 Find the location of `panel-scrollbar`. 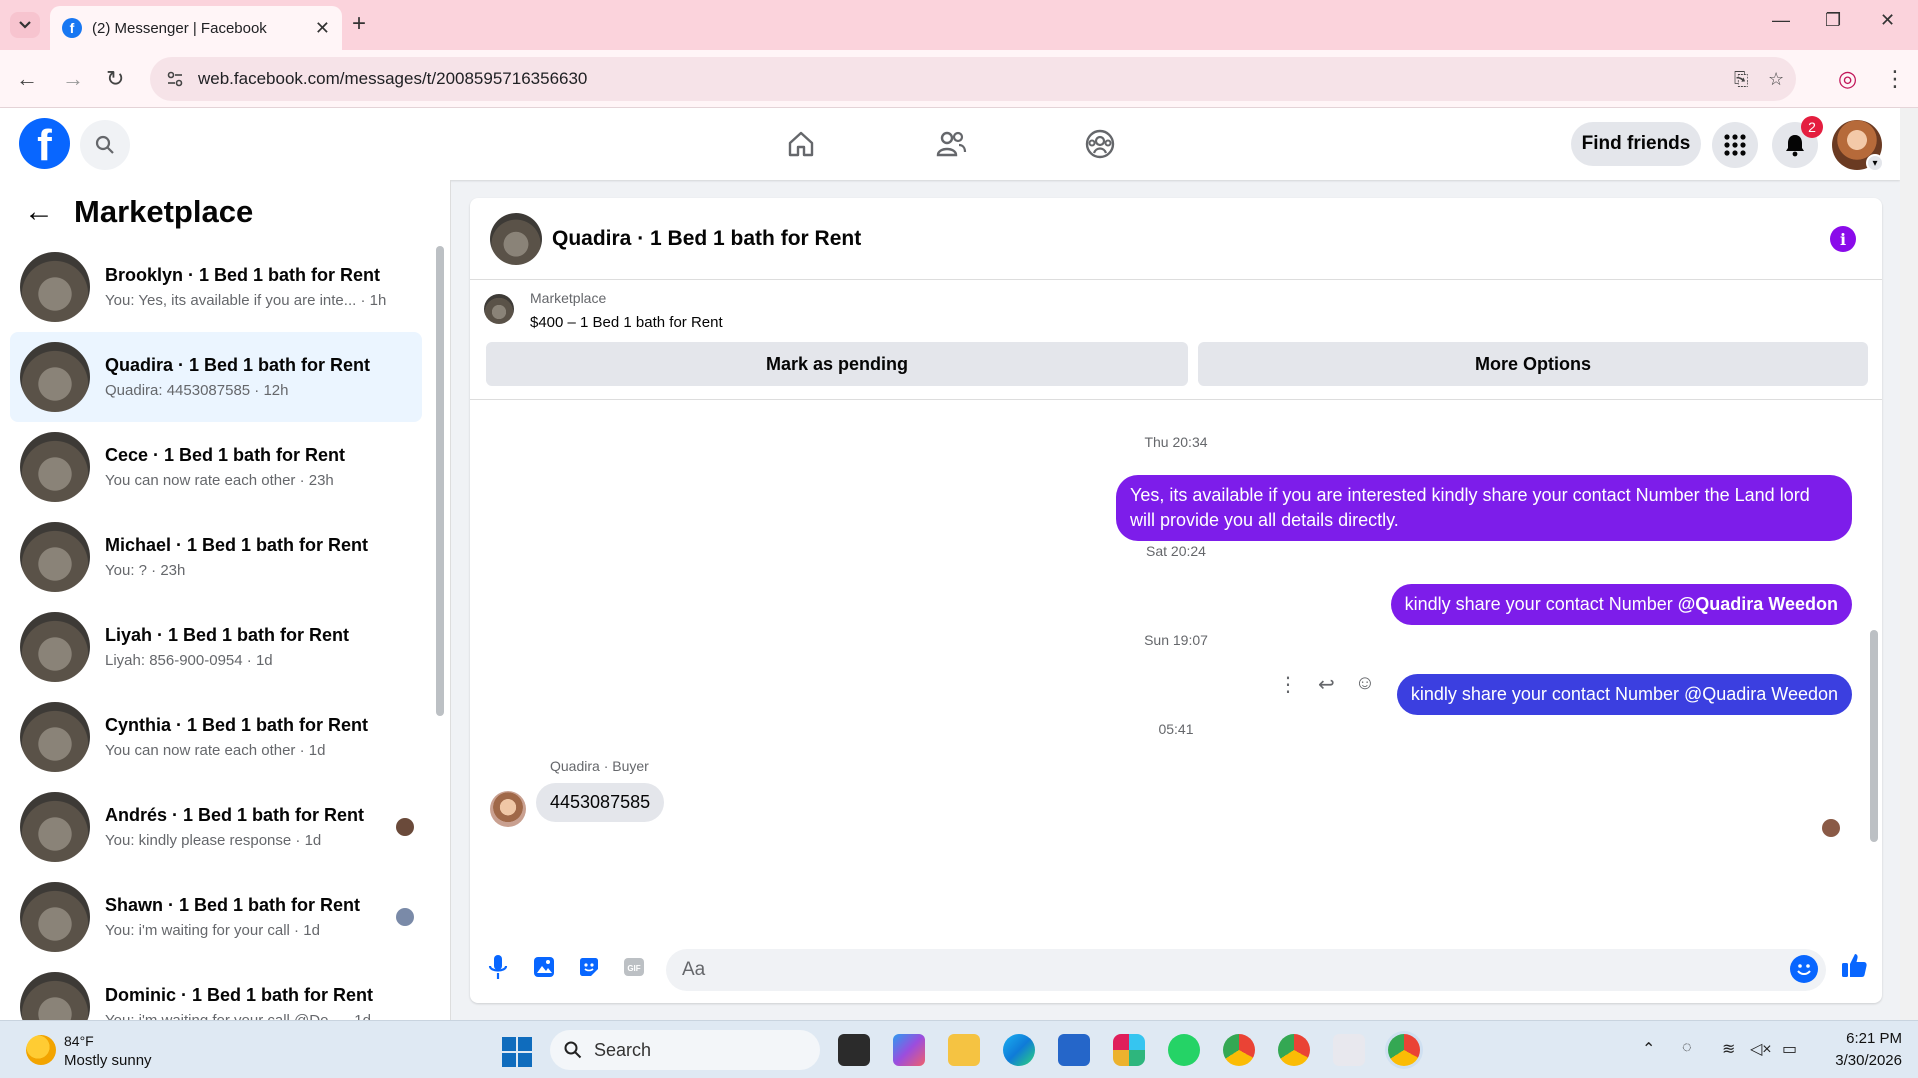

panel-scrollbar is located at coordinates (440, 481).